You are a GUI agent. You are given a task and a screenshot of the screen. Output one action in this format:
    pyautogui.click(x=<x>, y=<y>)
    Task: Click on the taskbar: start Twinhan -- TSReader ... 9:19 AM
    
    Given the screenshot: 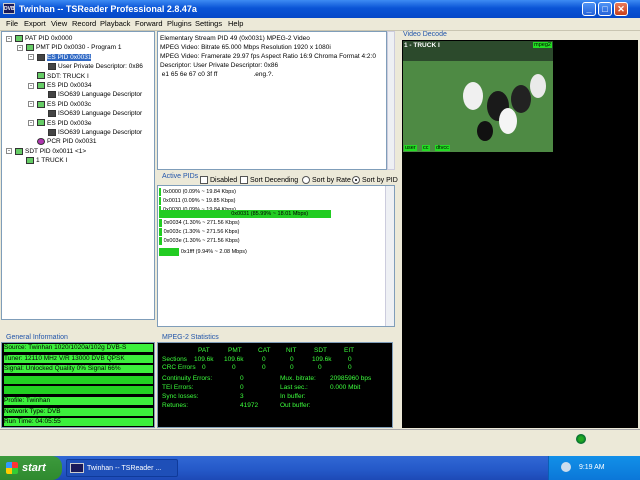 What is the action you would take?
    pyautogui.click(x=320, y=468)
    